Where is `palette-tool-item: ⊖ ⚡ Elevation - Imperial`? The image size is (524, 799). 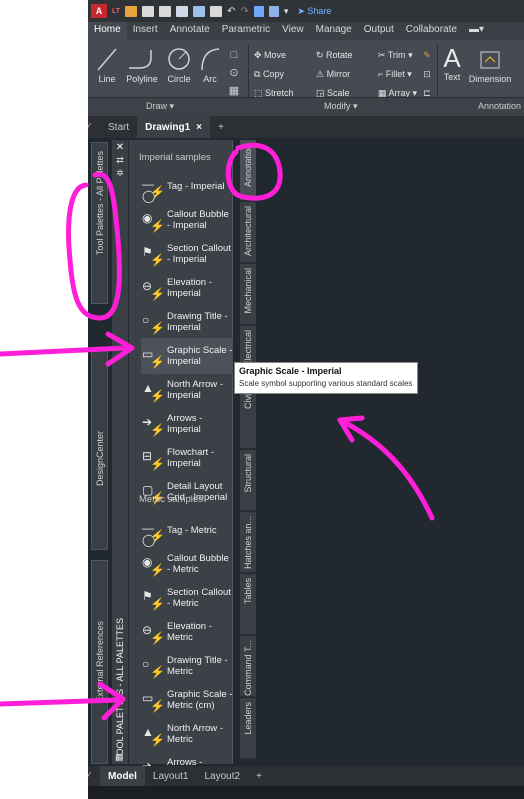 palette-tool-item: ⊖ ⚡ Elevation - Imperial is located at coordinates (187, 288).